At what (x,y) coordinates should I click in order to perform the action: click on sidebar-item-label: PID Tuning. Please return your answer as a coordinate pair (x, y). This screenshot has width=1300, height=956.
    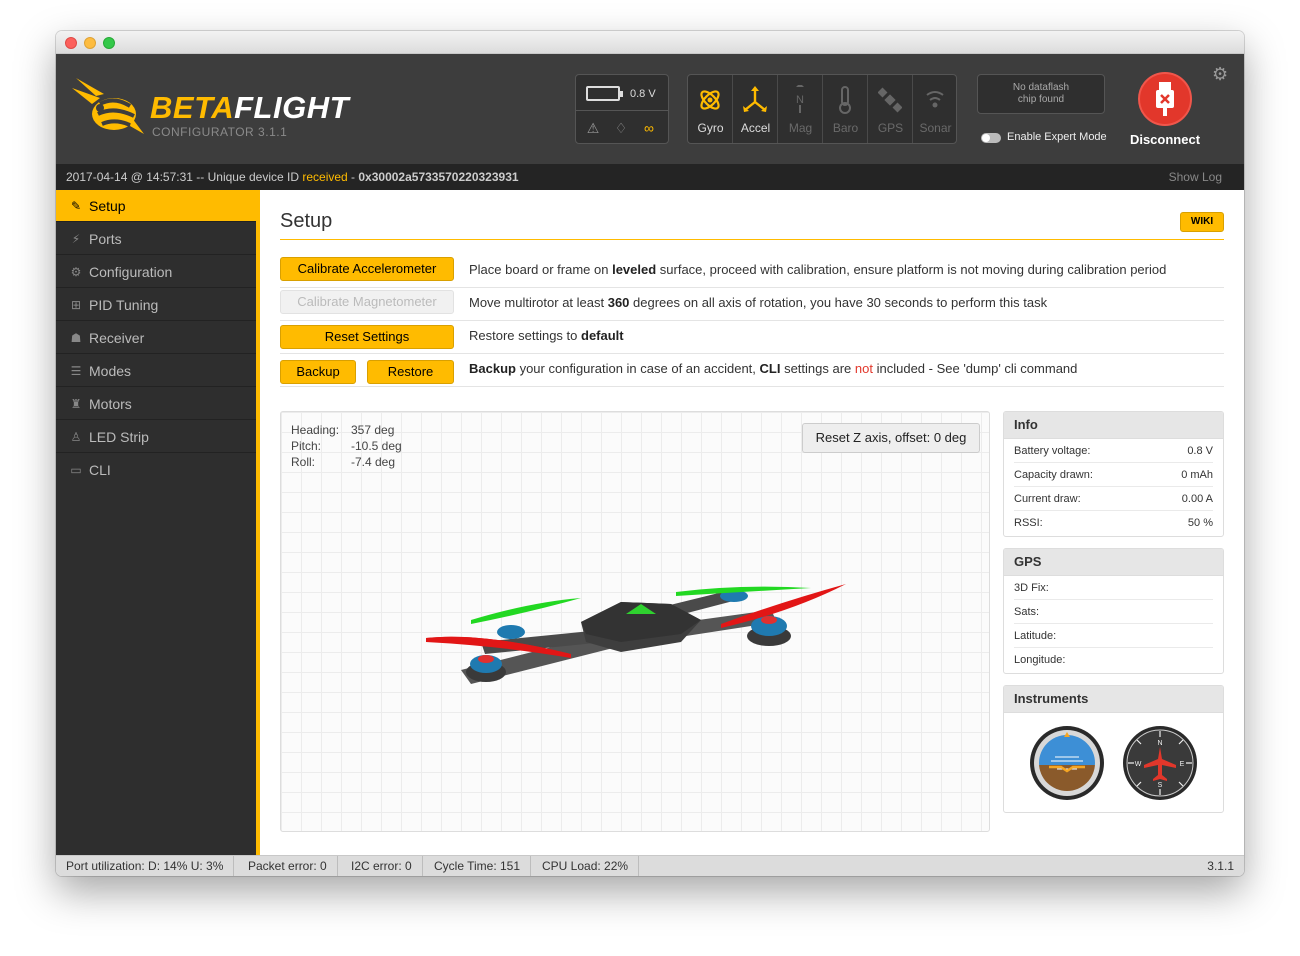
    Looking at the image, I should click on (124, 305).